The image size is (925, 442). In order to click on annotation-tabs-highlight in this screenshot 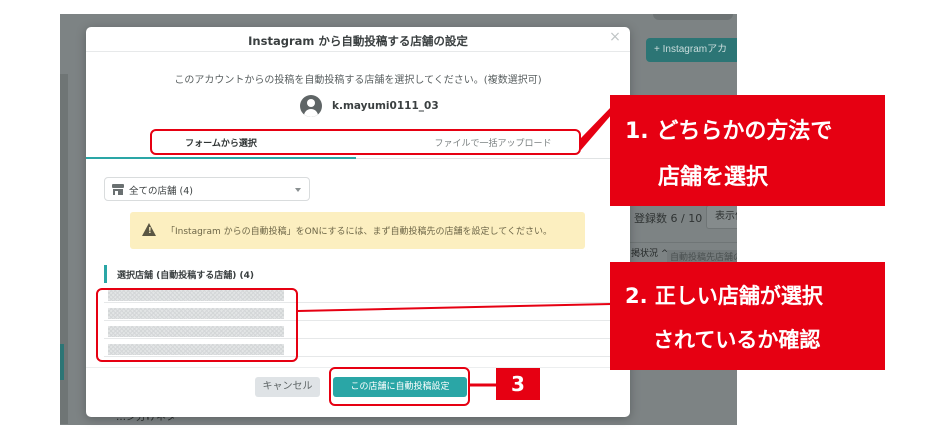, I will do `click(365, 142)`.